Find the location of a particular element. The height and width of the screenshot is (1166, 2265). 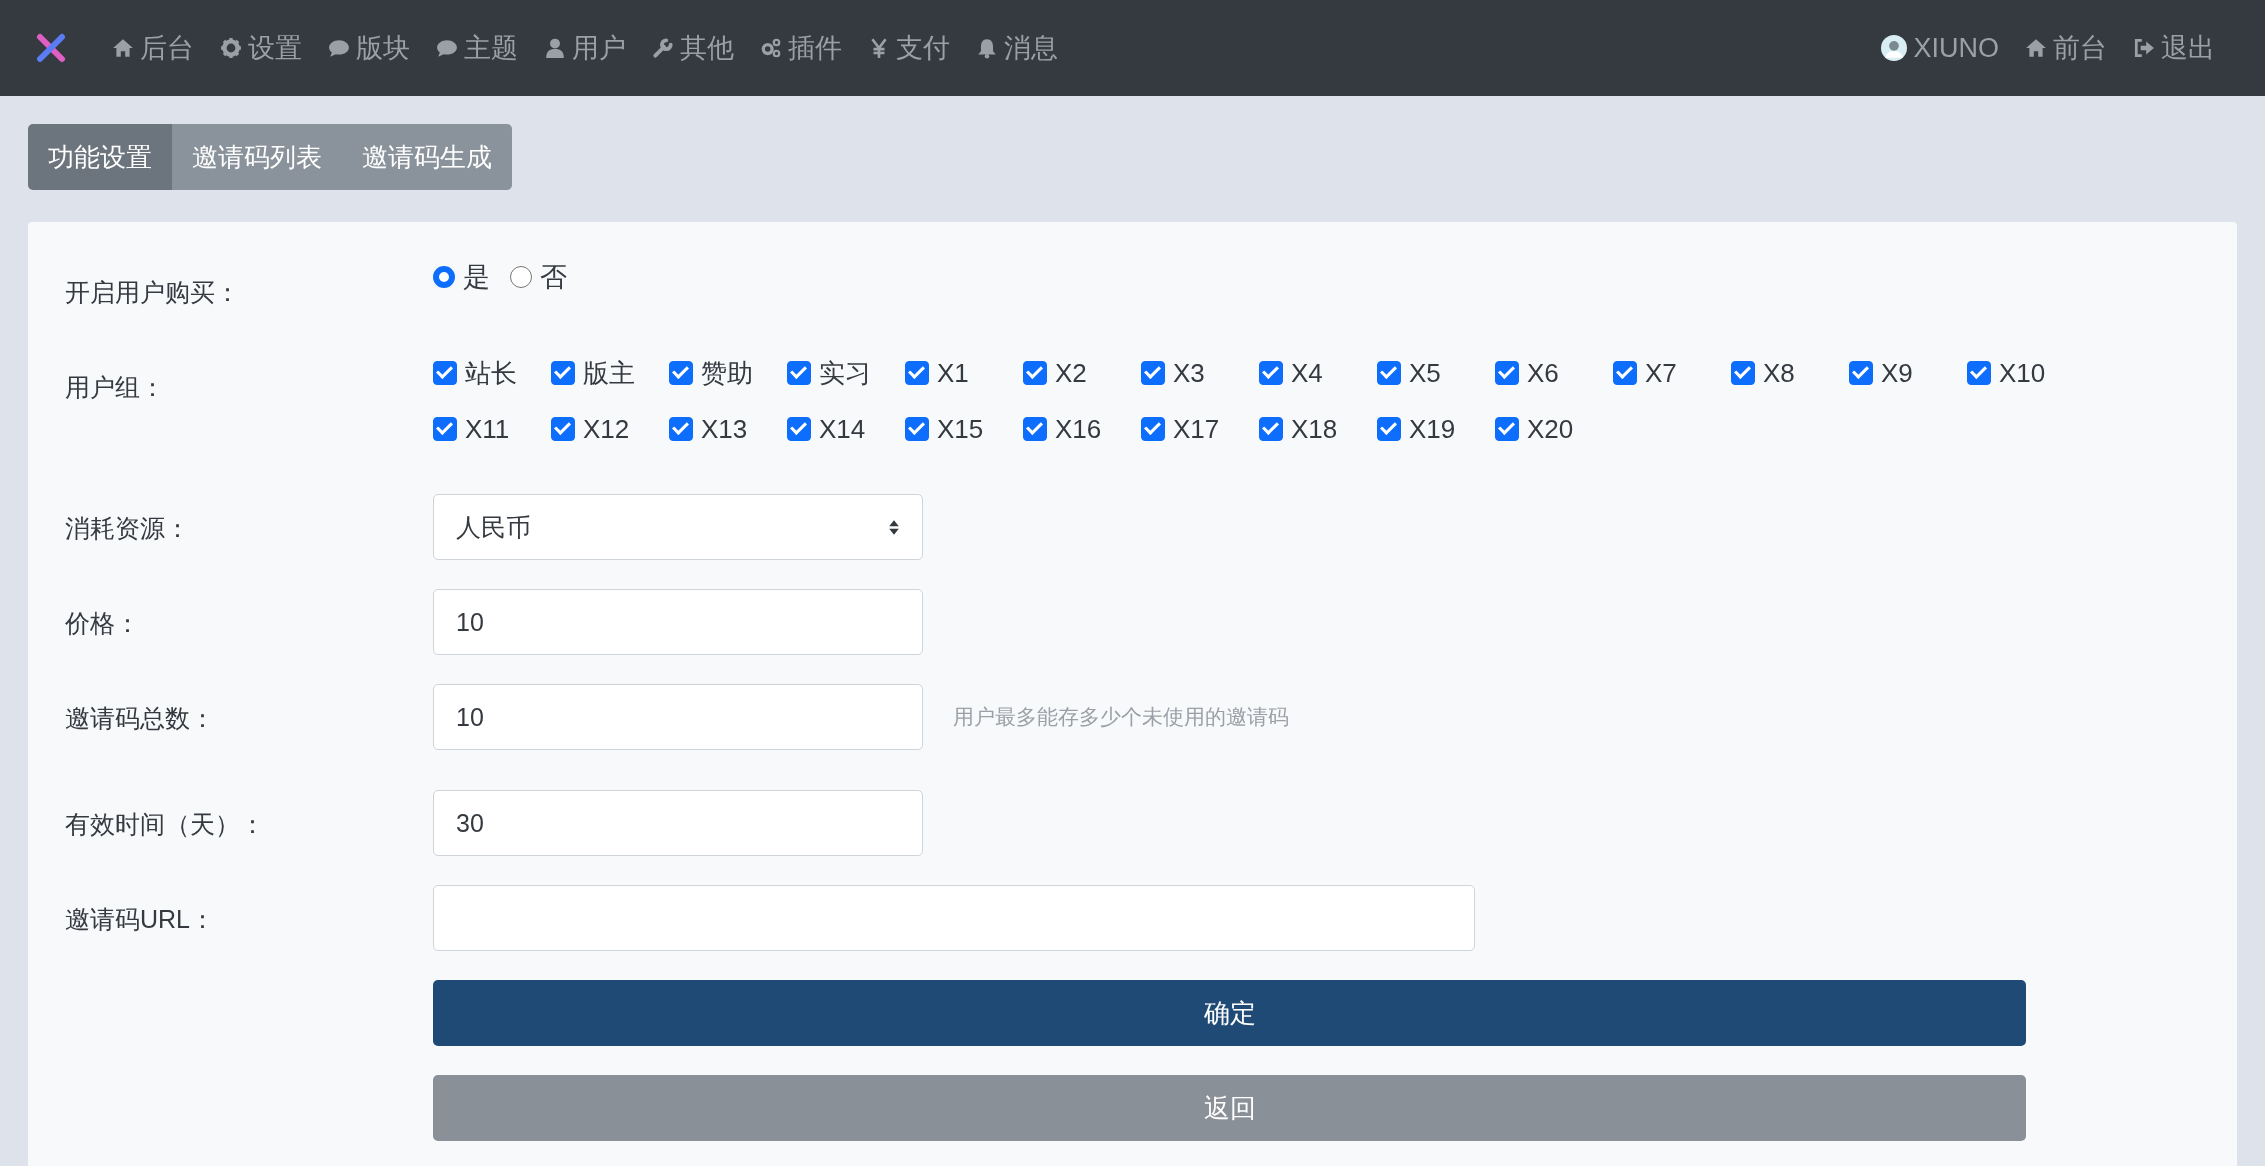

field-label: 邀请码总数： is located at coordinates (140, 718).